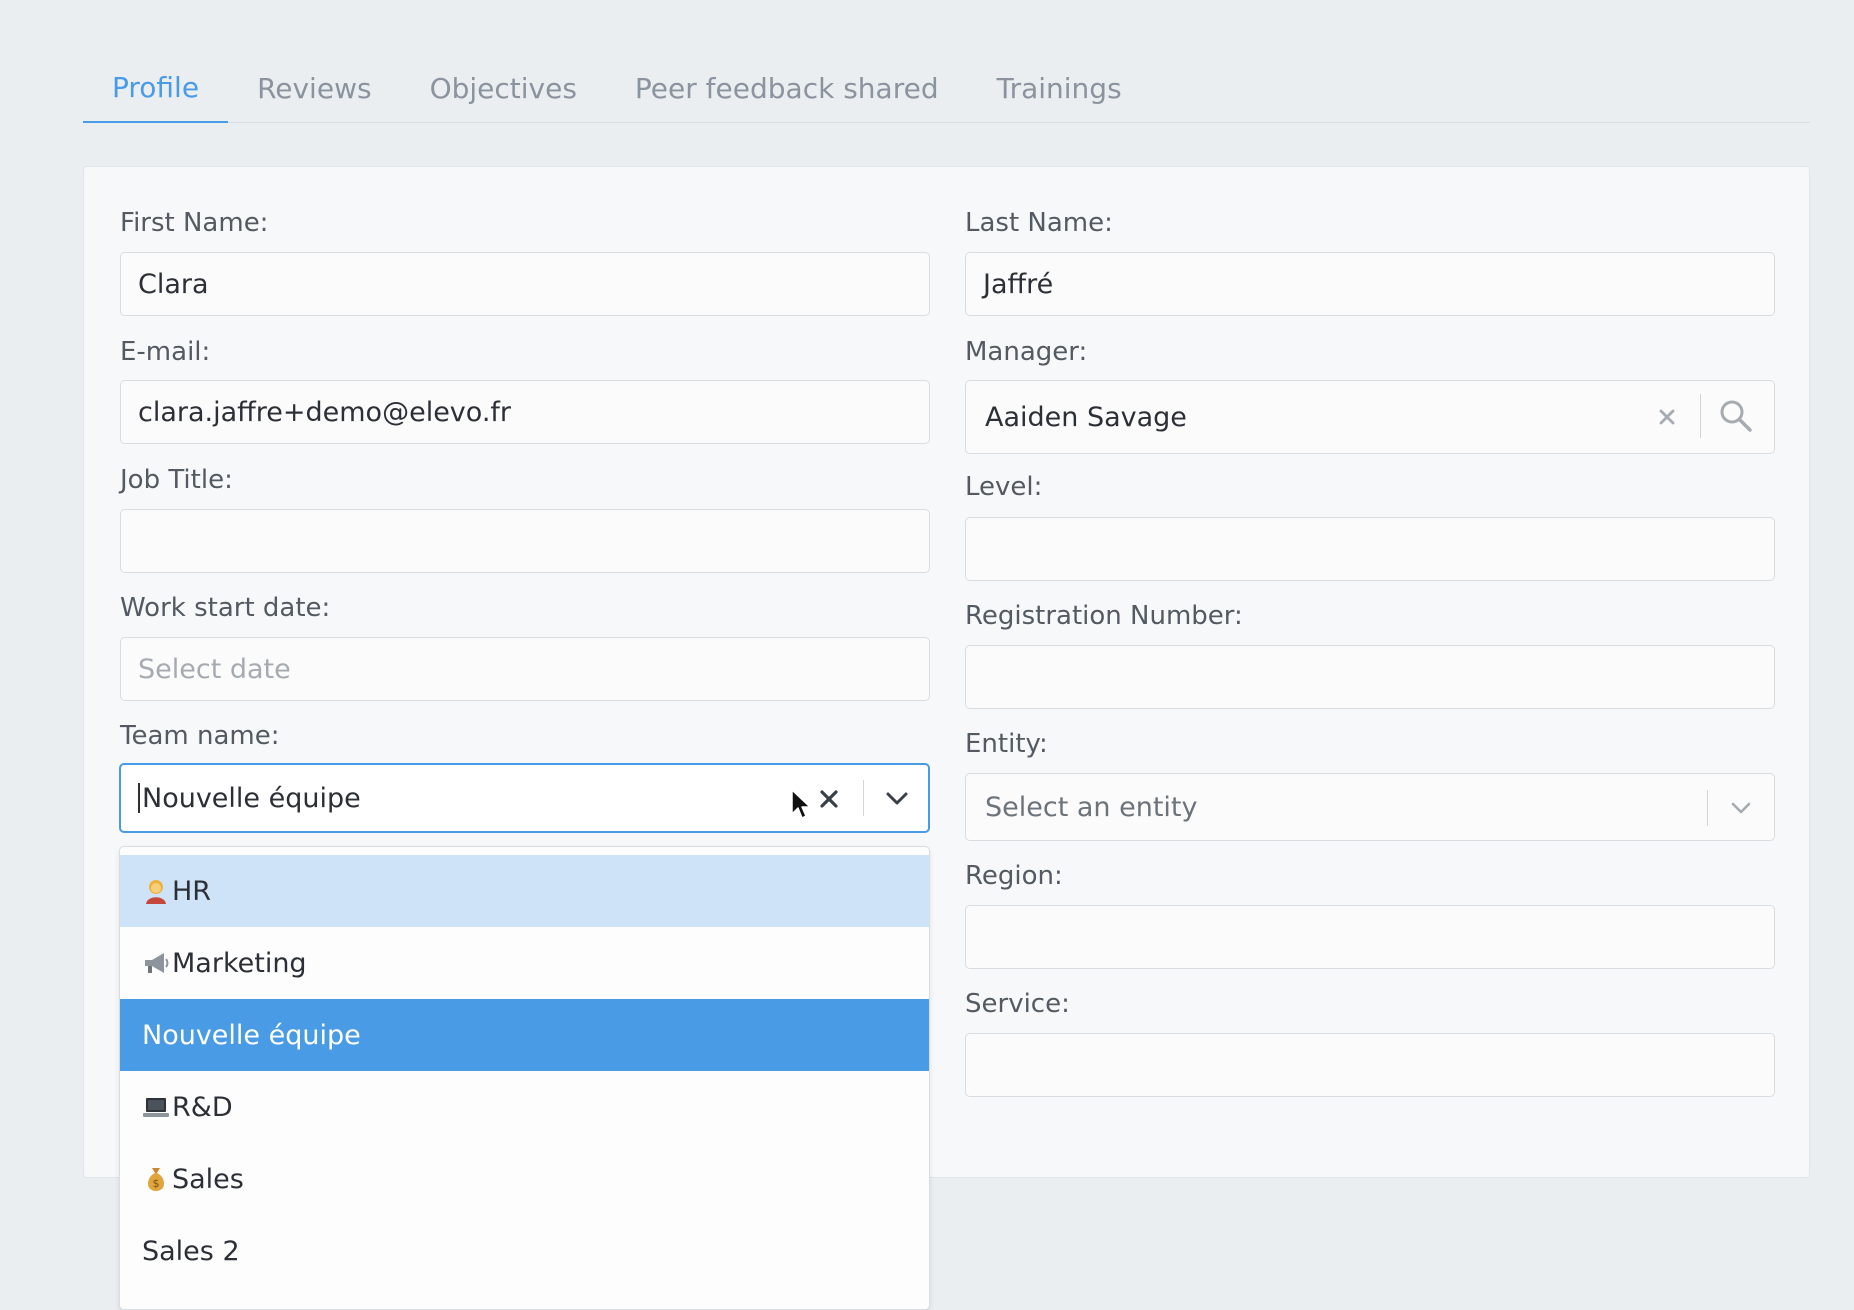 The height and width of the screenshot is (1310, 1854). I want to click on manager-value: Aaiden Savage, so click(1086, 417).